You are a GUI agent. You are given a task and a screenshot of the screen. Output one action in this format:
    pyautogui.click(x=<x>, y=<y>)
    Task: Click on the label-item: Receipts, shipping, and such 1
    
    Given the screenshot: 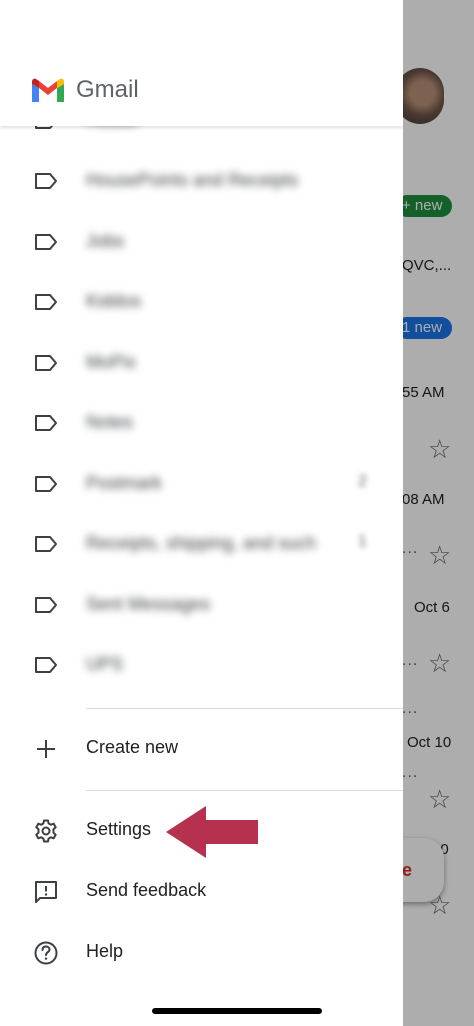 What is the action you would take?
    pyautogui.click(x=201, y=545)
    